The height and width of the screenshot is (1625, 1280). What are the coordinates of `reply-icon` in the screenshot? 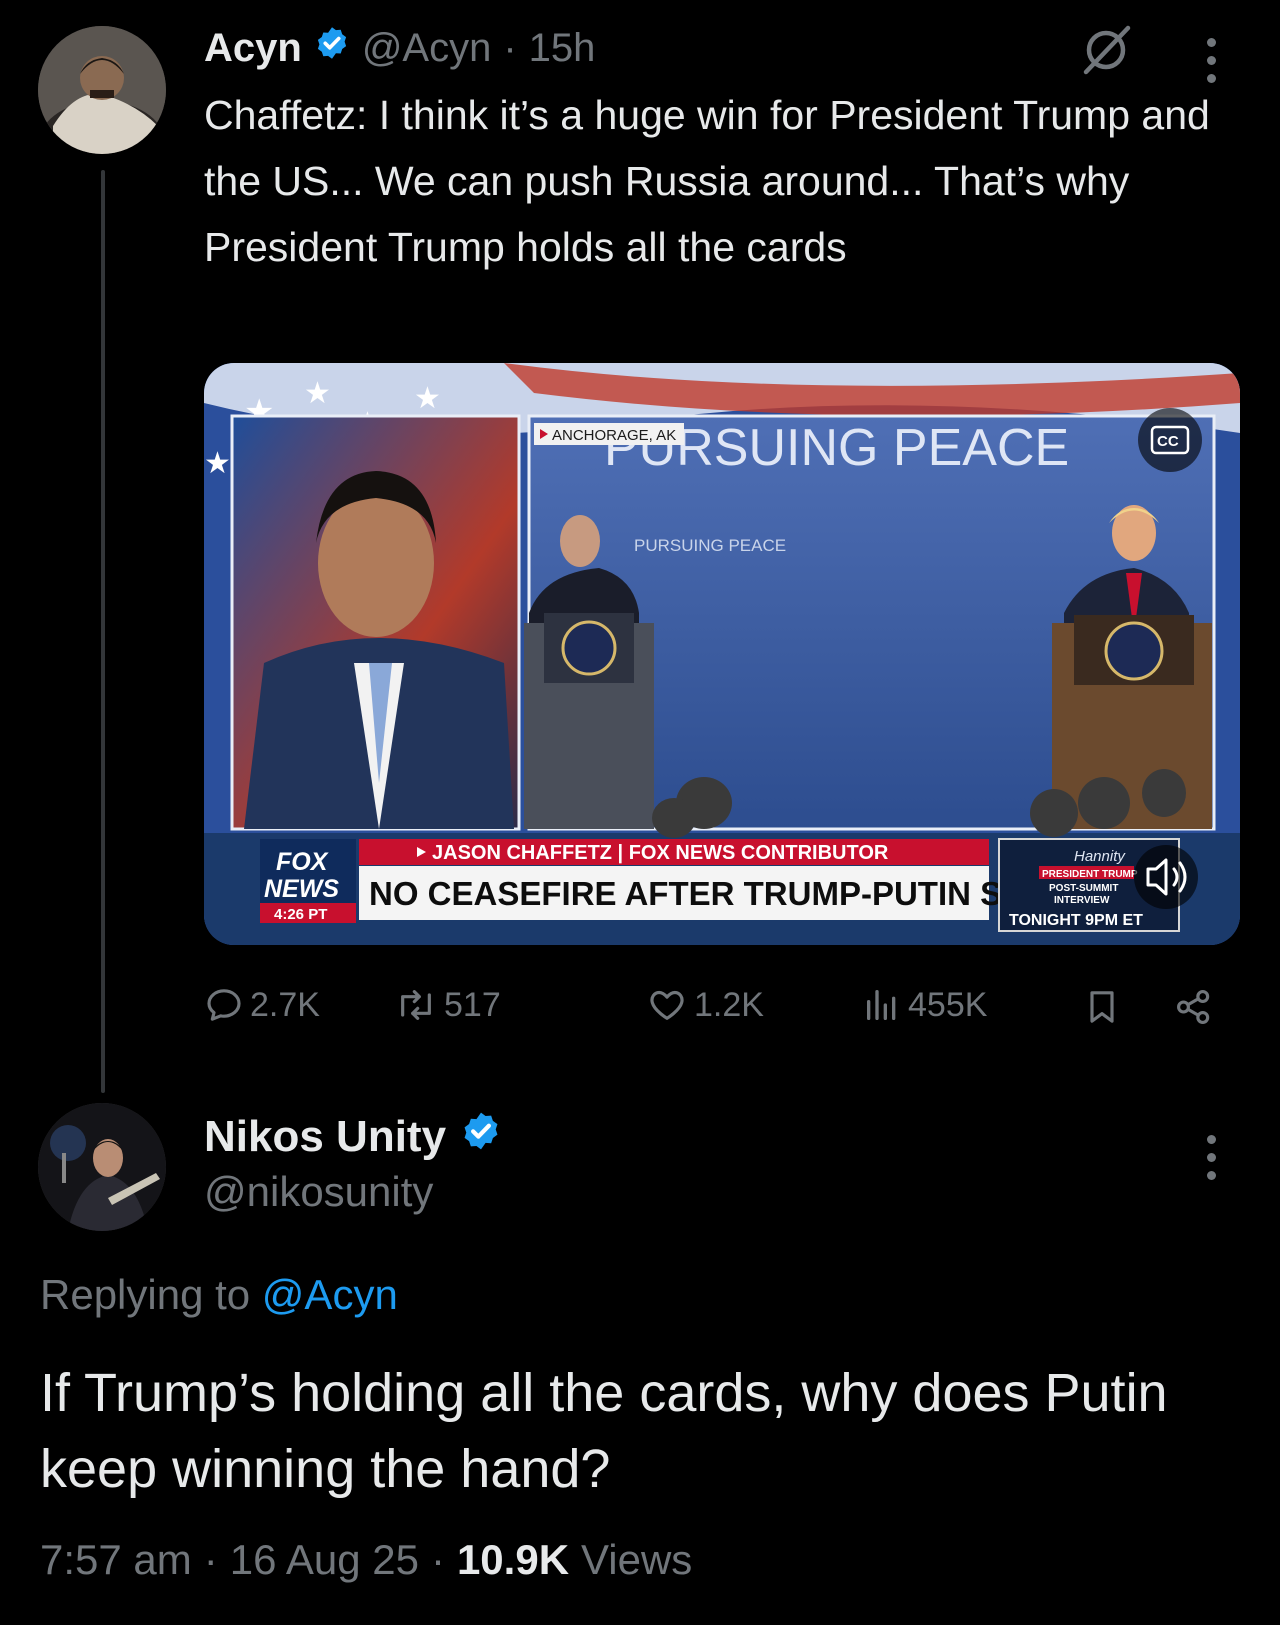 It's located at (224, 1005).